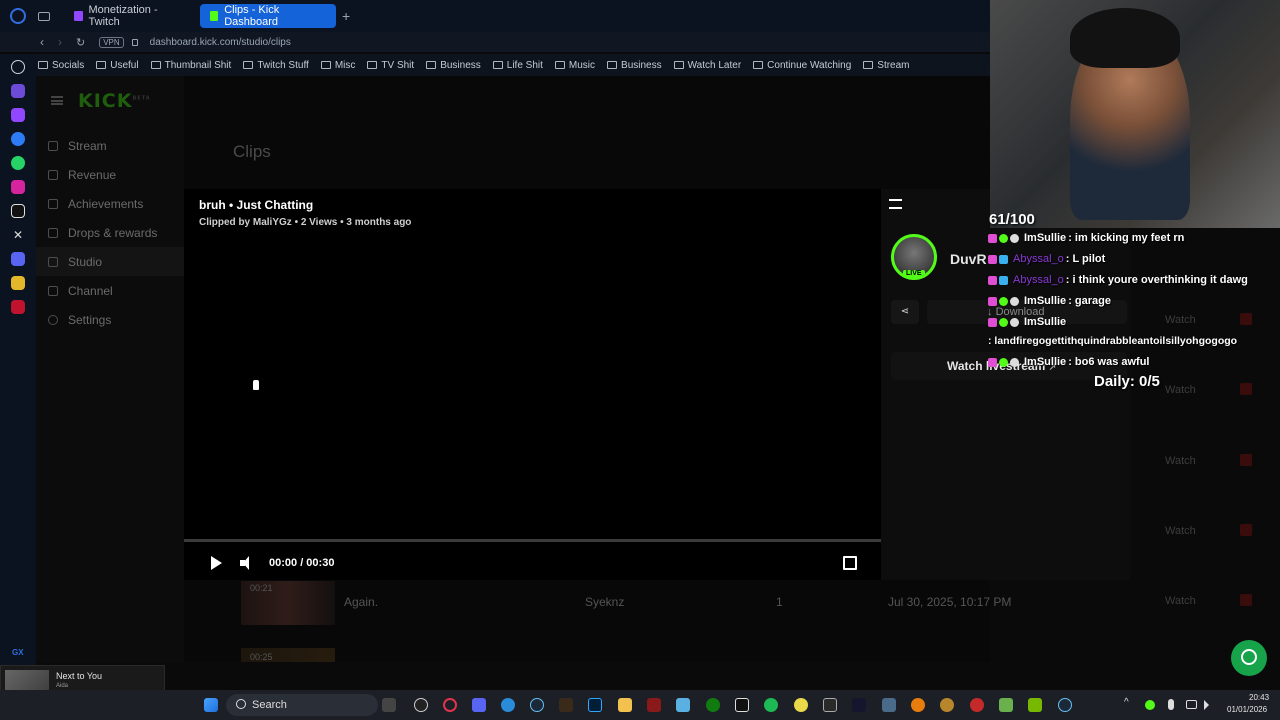 Image resolution: width=1280 pixels, height=720 pixels. I want to click on network-icon, so click(1191, 704).